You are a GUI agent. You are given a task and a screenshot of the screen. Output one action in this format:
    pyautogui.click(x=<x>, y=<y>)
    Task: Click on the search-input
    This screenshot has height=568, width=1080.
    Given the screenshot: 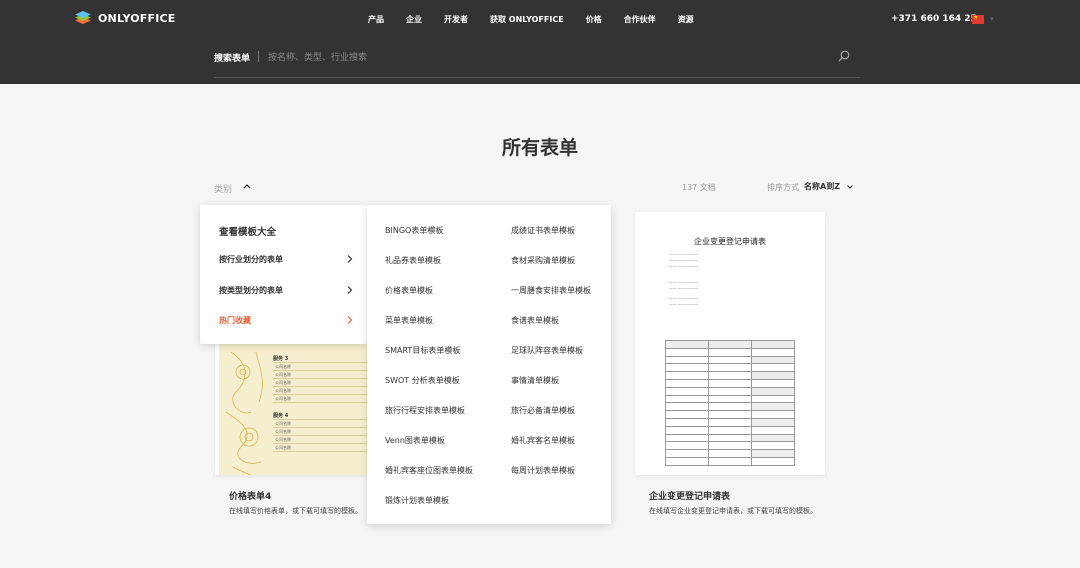 What is the action you would take?
    pyautogui.click(x=548, y=57)
    